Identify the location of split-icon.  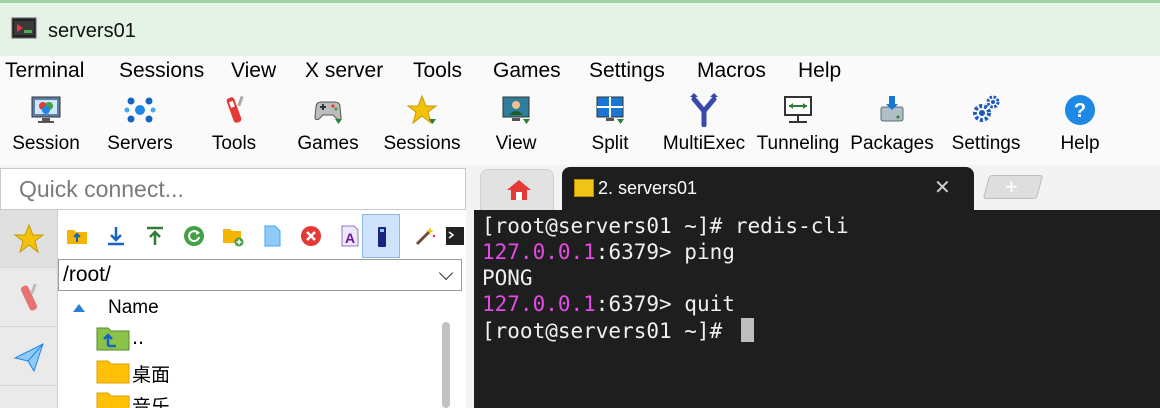
(610, 110).